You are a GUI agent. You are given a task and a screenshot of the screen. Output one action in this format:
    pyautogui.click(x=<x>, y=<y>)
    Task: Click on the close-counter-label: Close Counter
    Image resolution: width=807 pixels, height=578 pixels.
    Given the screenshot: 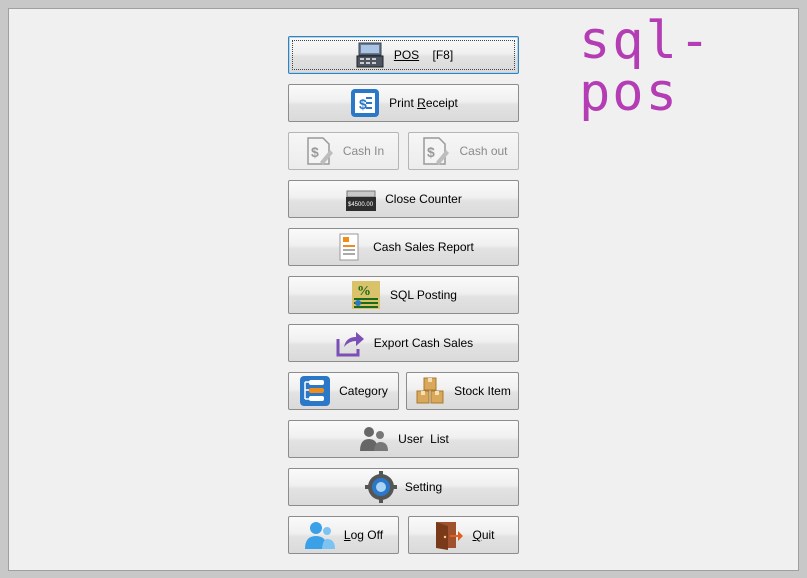 What is the action you would take?
    pyautogui.click(x=423, y=199)
    